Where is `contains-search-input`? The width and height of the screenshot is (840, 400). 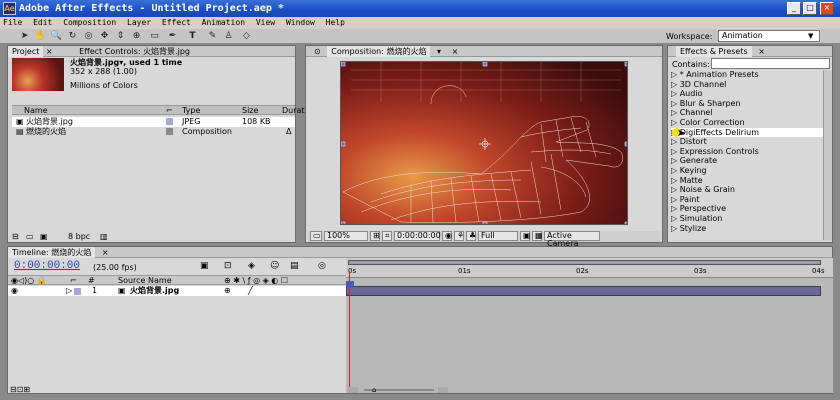 contains-search-input is located at coordinates (770, 63).